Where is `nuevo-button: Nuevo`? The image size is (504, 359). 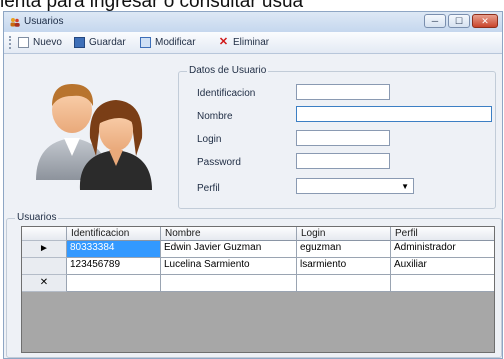 nuevo-button: Nuevo is located at coordinates (40, 42).